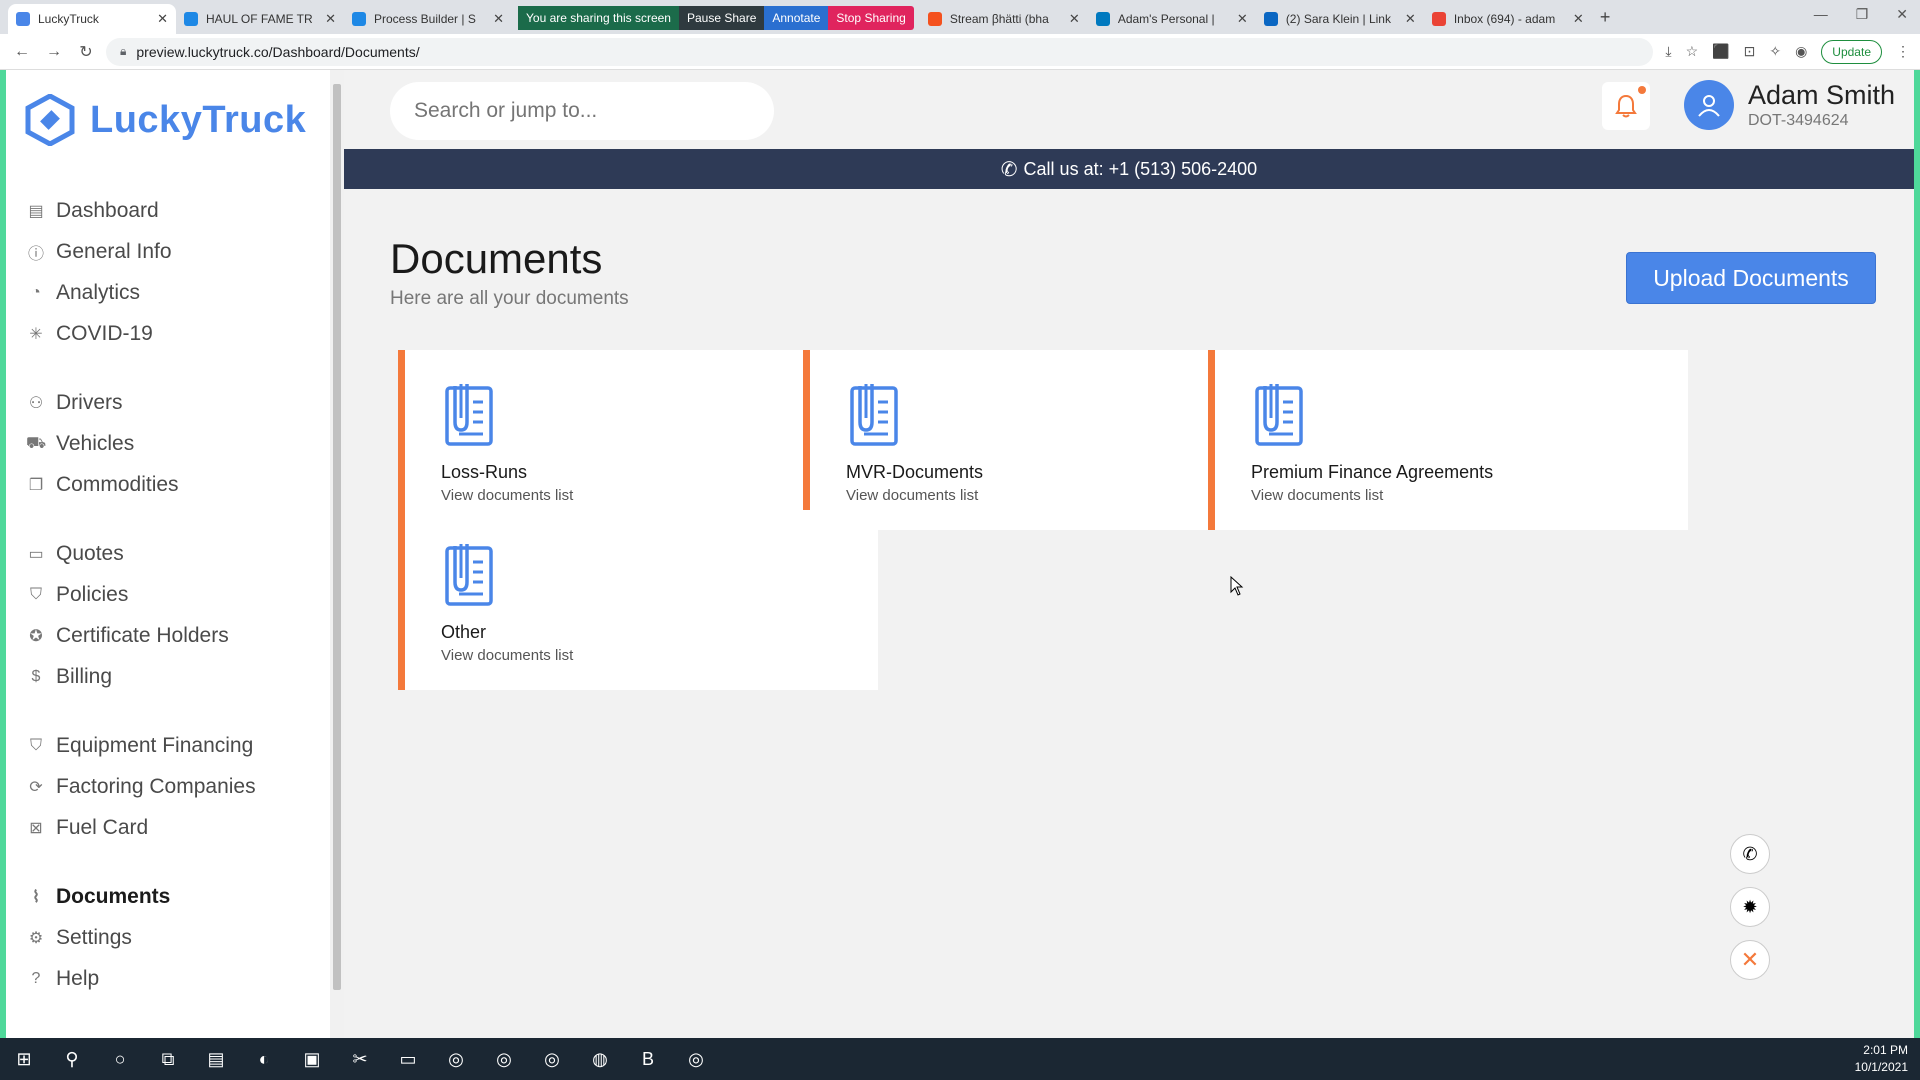  Describe the element at coordinates (1720, 51) in the screenshot. I see `extension-icon: ⬛` at that location.